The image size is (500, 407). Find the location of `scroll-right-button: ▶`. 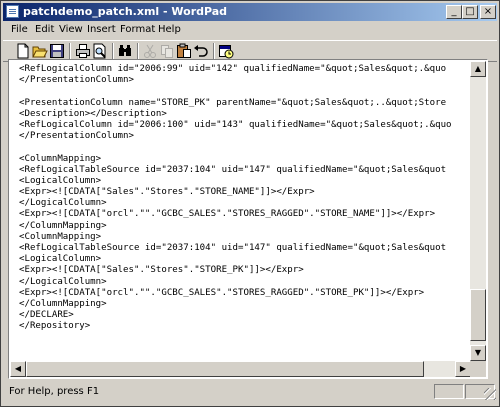

scroll-right-button: ▶ is located at coordinates (463, 369).